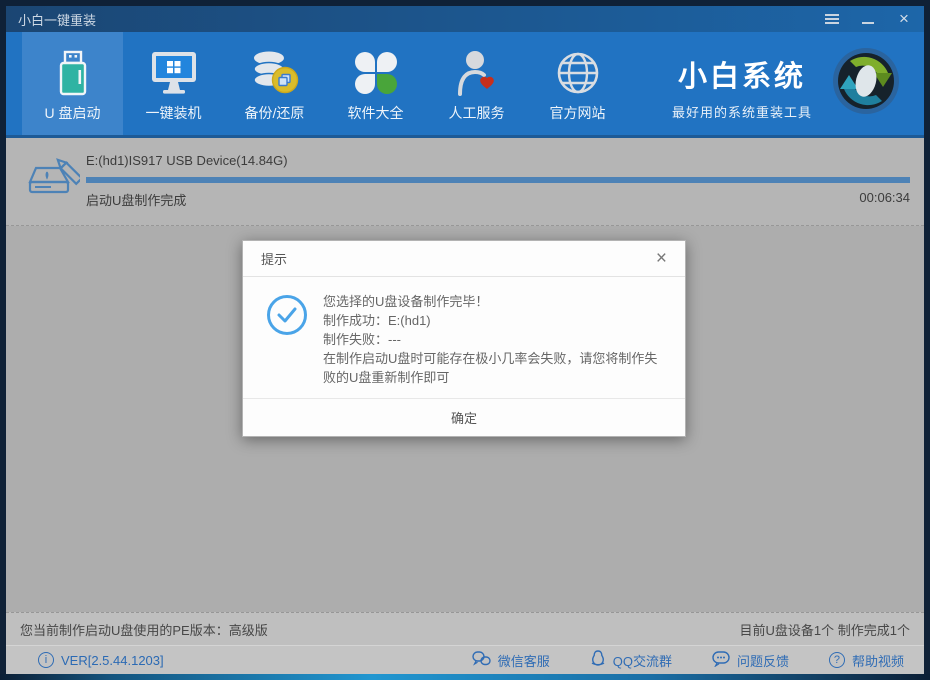  What do you see at coordinates (406, 301) in the screenshot?
I see `dialog-line: 您选择的U盘设备制作完毕！` at bounding box center [406, 301].